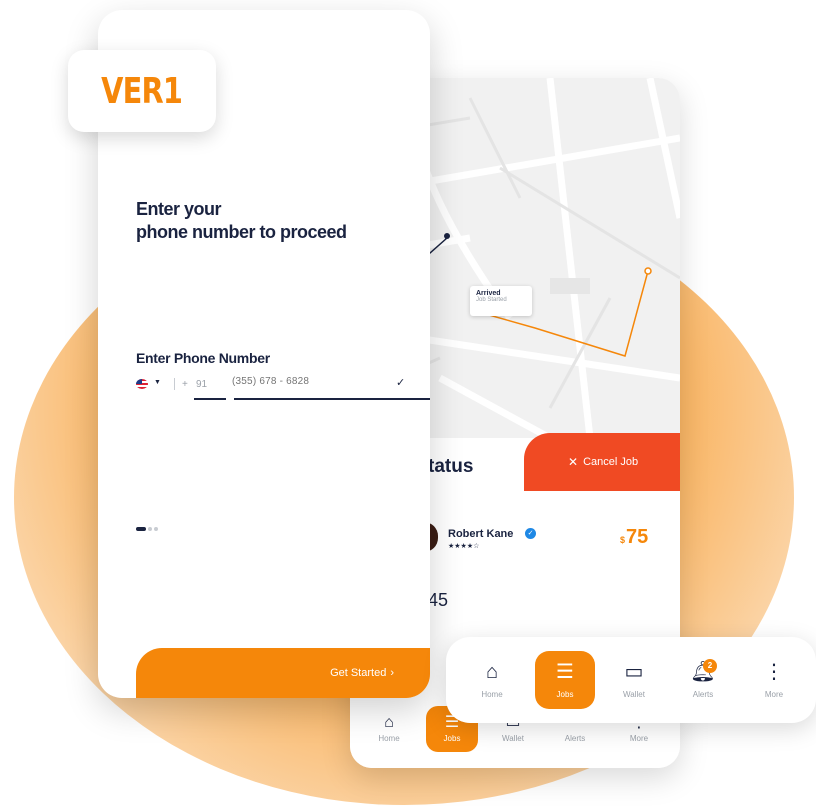 The width and height of the screenshot is (816, 809). I want to click on job-price: $75, so click(634, 537).